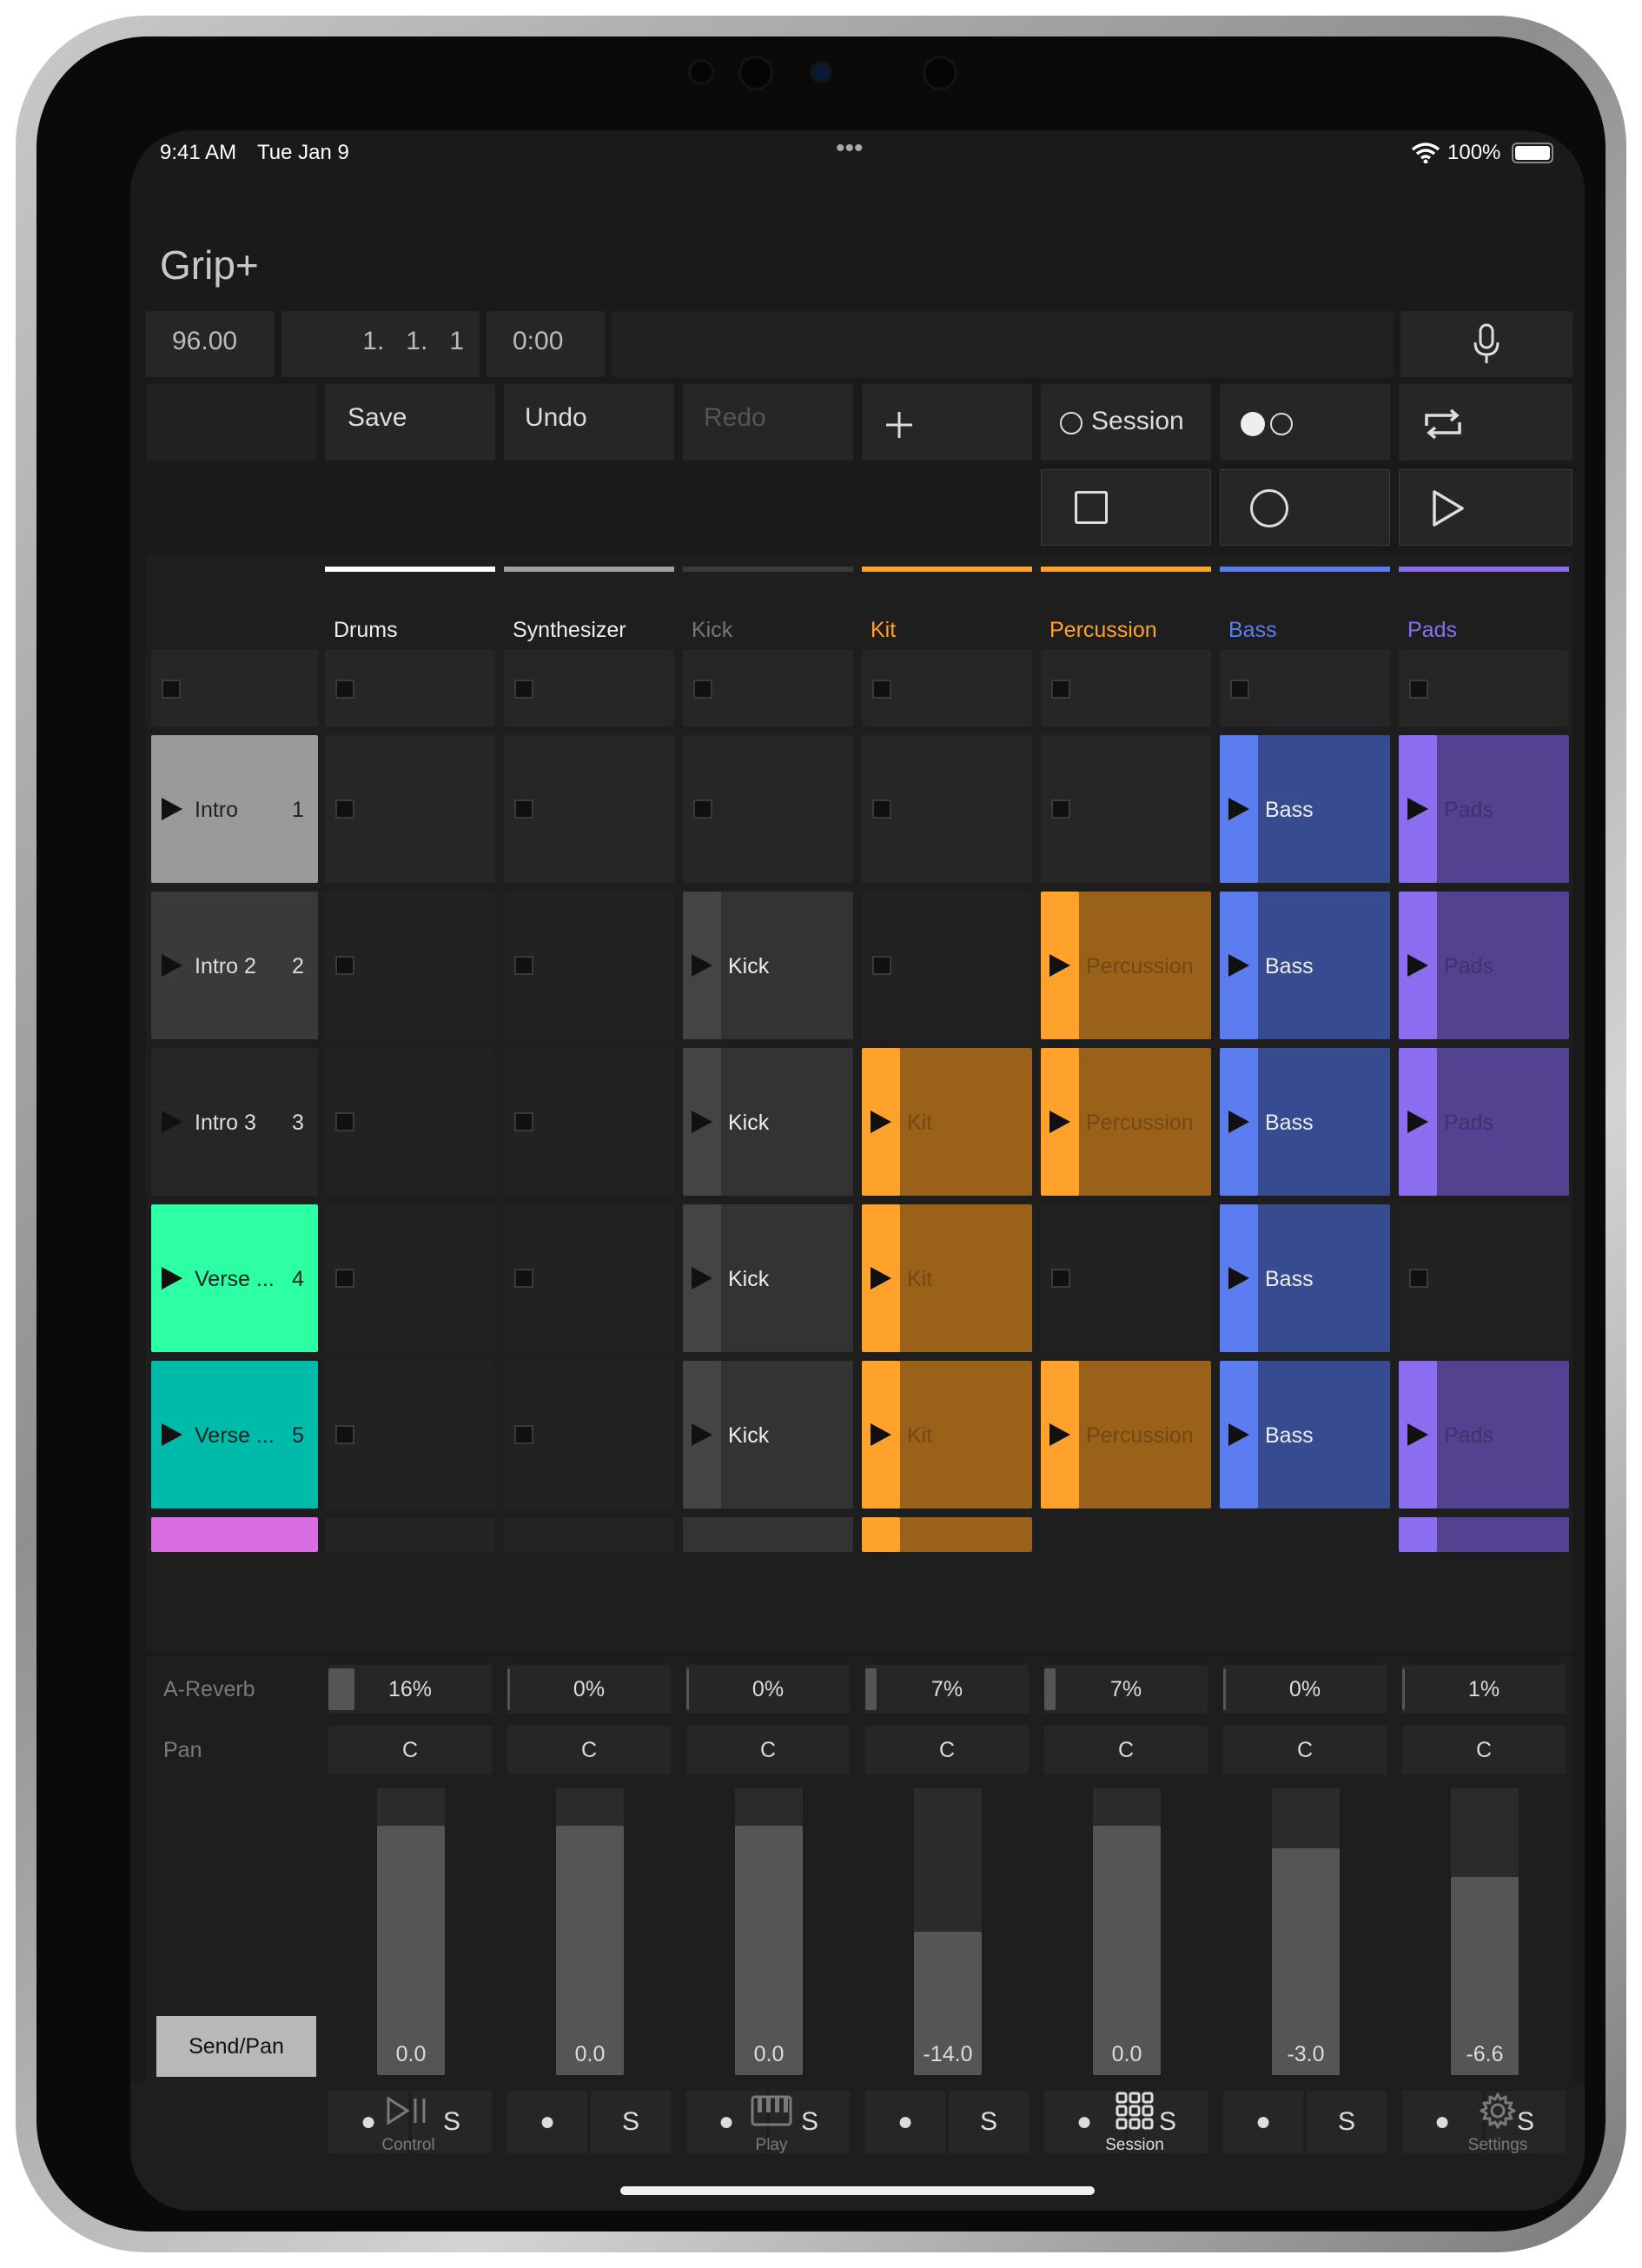 This screenshot has height=2268, width=1642. Describe the element at coordinates (768, 630) in the screenshot. I see `track-name-kick: Kick` at that location.